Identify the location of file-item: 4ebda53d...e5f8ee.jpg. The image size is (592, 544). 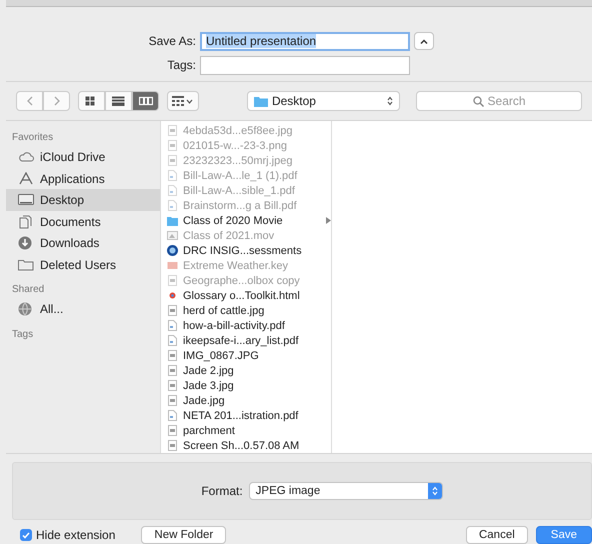
(246, 130).